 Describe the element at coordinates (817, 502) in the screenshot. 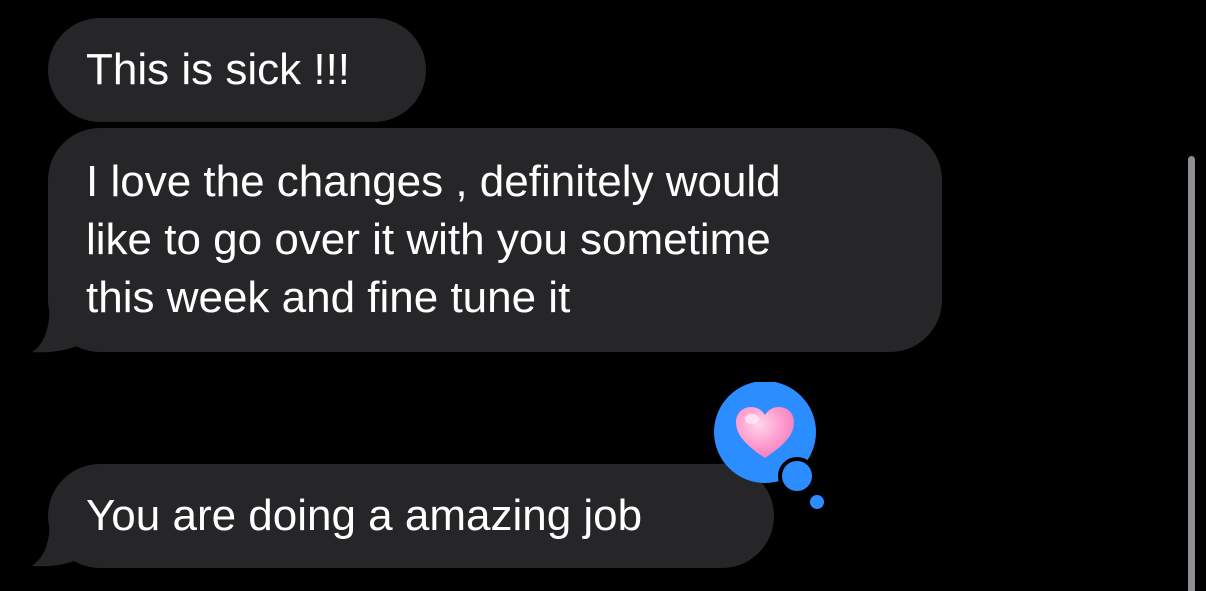

I see `reaction-bubble-dot` at that location.